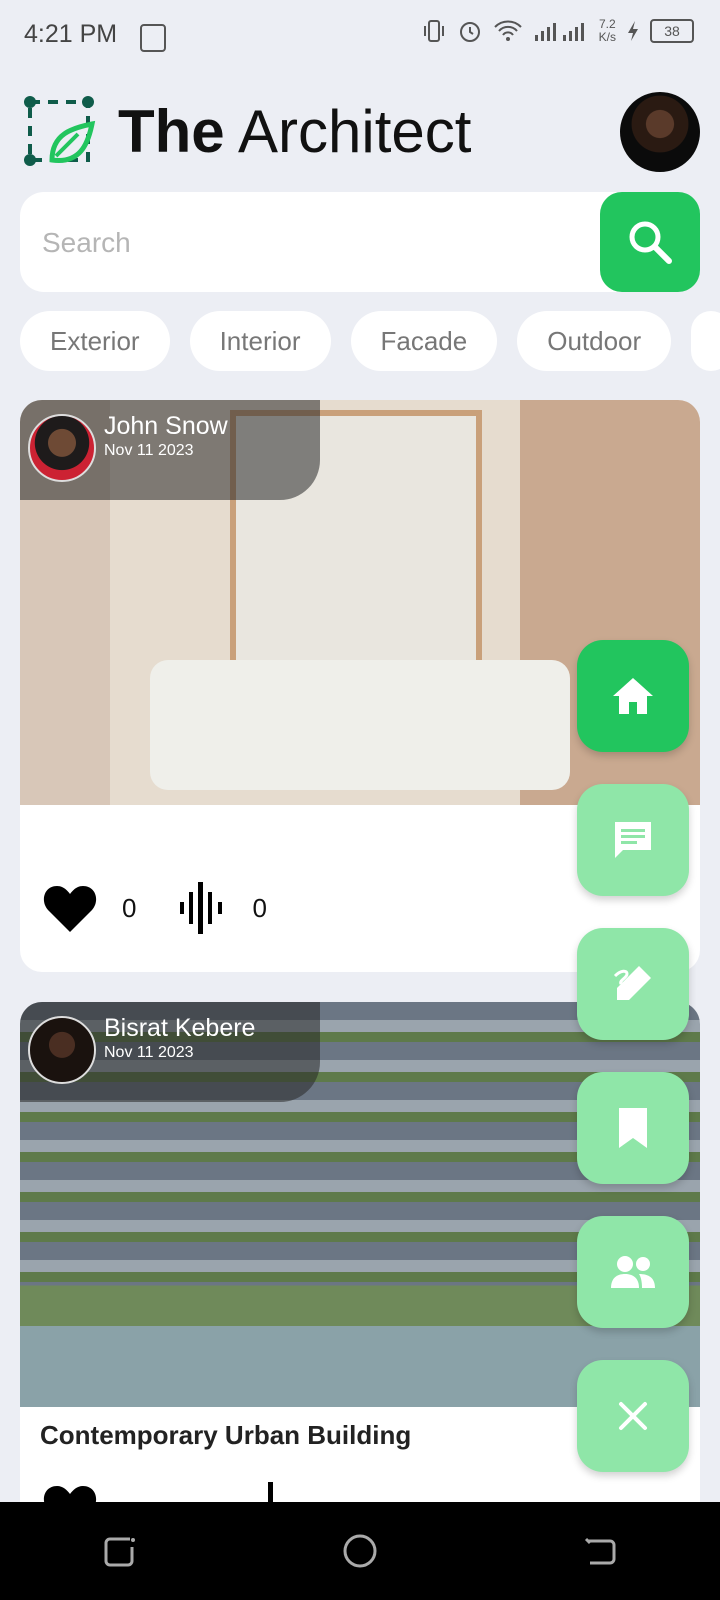  Describe the element at coordinates (129, 907) in the screenshot. I see `like-count: 0` at that location.